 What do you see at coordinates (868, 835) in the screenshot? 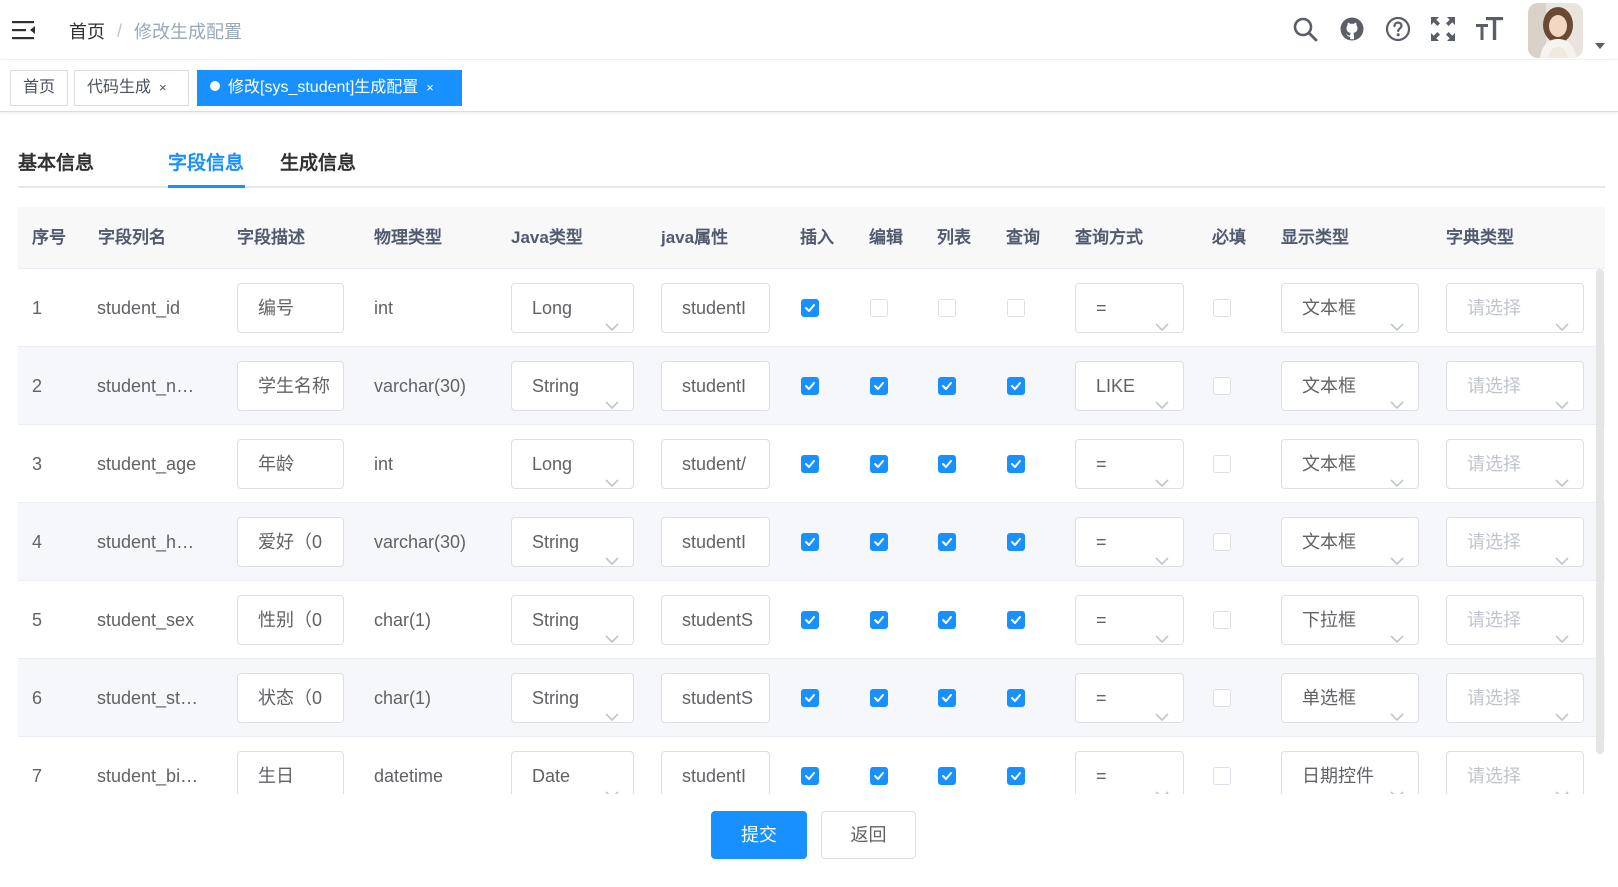
I see `back-button: 返回` at bounding box center [868, 835].